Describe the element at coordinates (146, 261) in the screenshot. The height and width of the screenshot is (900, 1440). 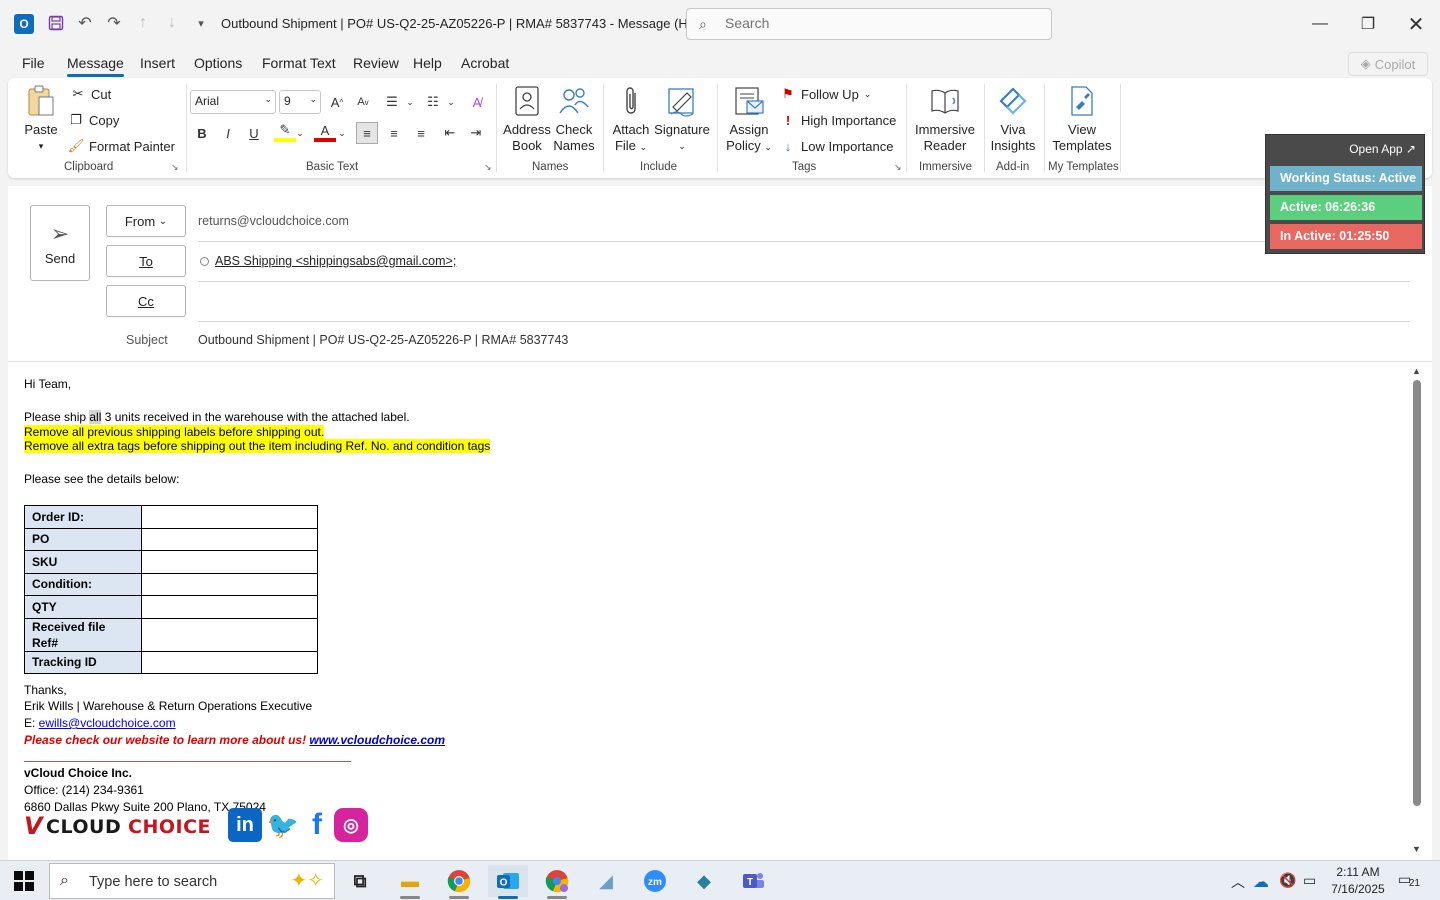
I see `to-button: To` at that location.